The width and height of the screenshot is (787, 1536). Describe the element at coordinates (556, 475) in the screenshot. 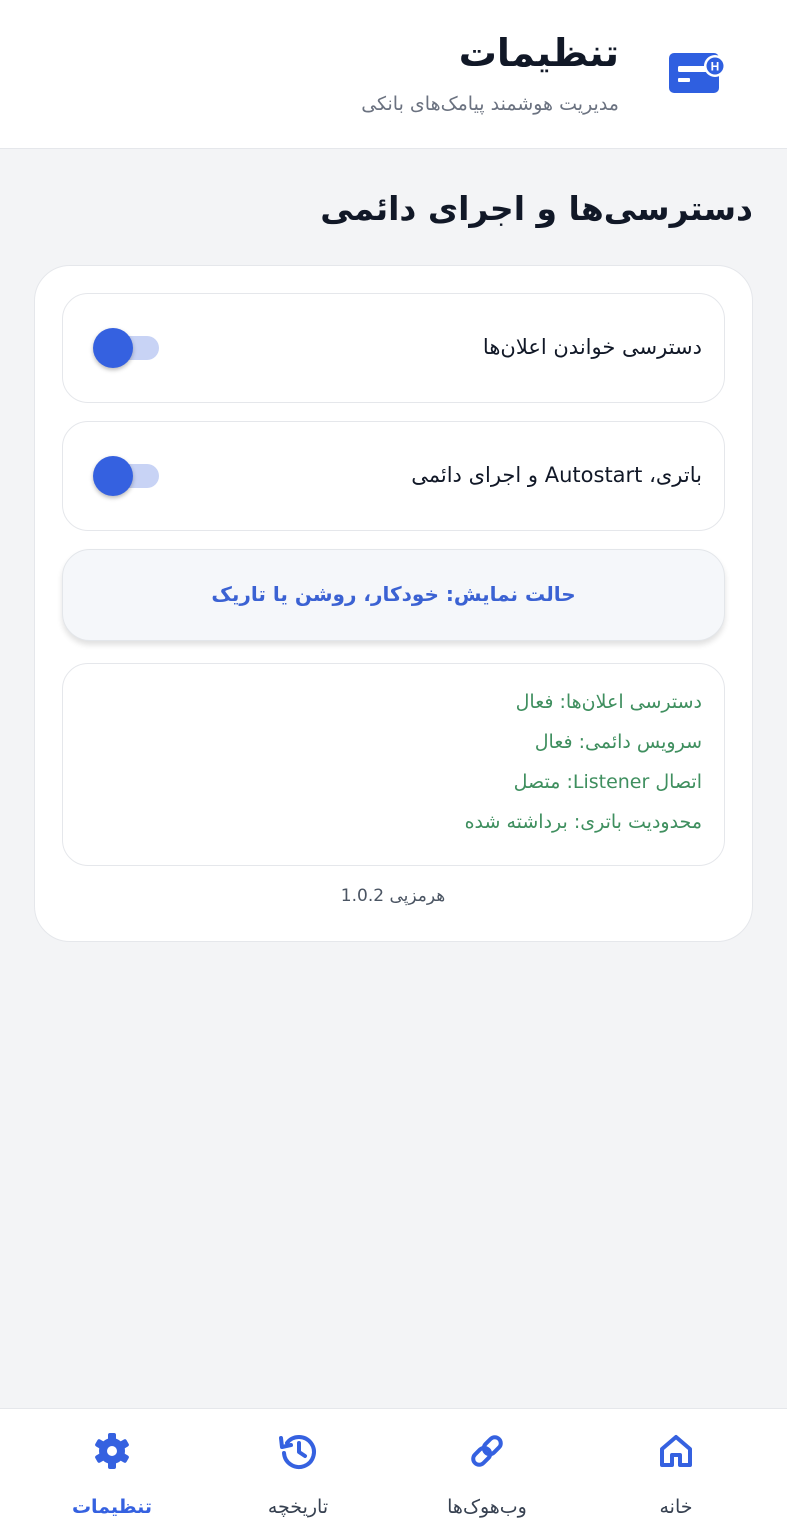

I see `battery-autostart-label: باتری، Autostart و اجرای دائمی` at that location.